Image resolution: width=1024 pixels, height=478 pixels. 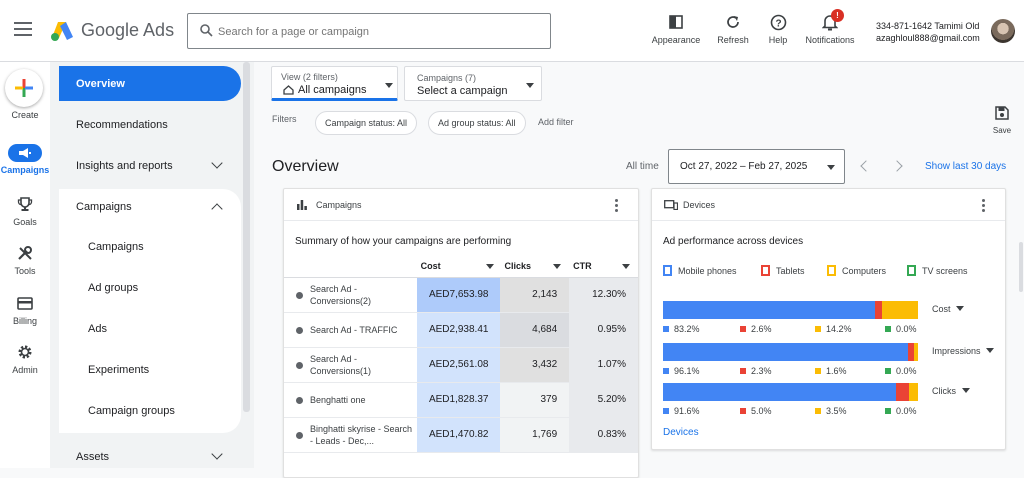 I want to click on clicks-cell: 379, so click(x=535, y=400).